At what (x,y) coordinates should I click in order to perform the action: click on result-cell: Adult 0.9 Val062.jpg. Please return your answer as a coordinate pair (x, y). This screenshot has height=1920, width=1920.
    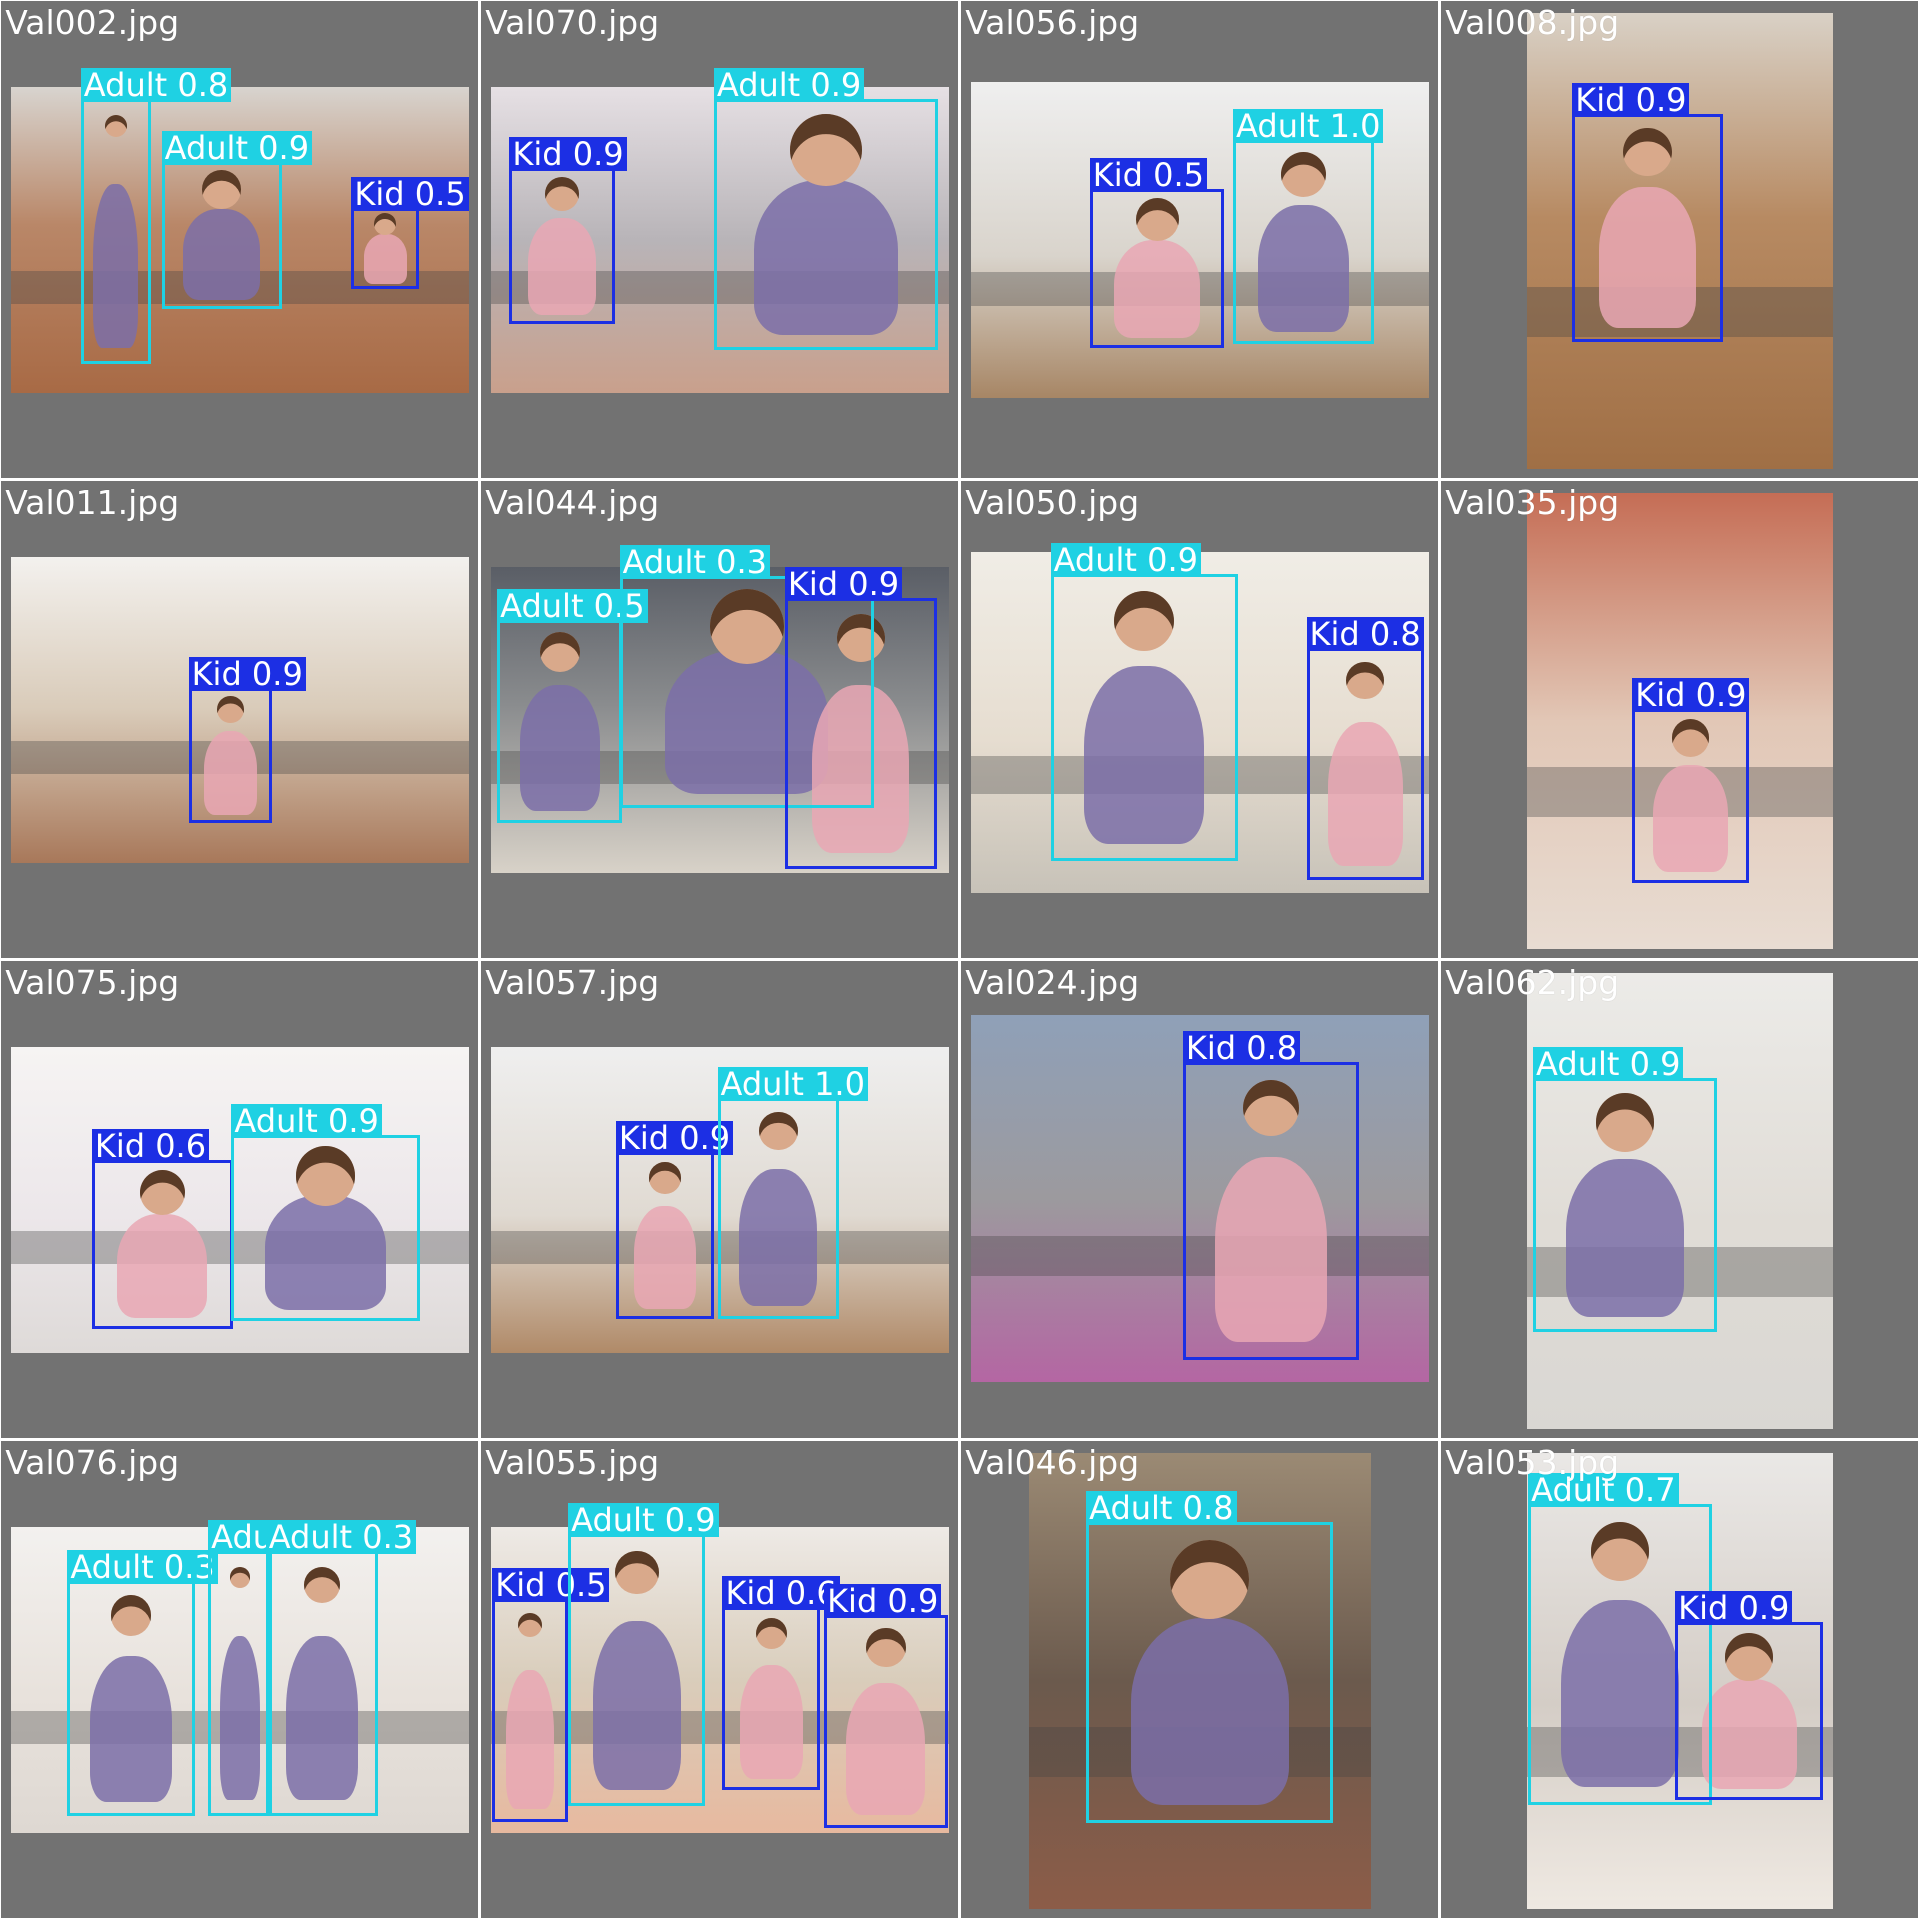
    Looking at the image, I should click on (1679, 1199).